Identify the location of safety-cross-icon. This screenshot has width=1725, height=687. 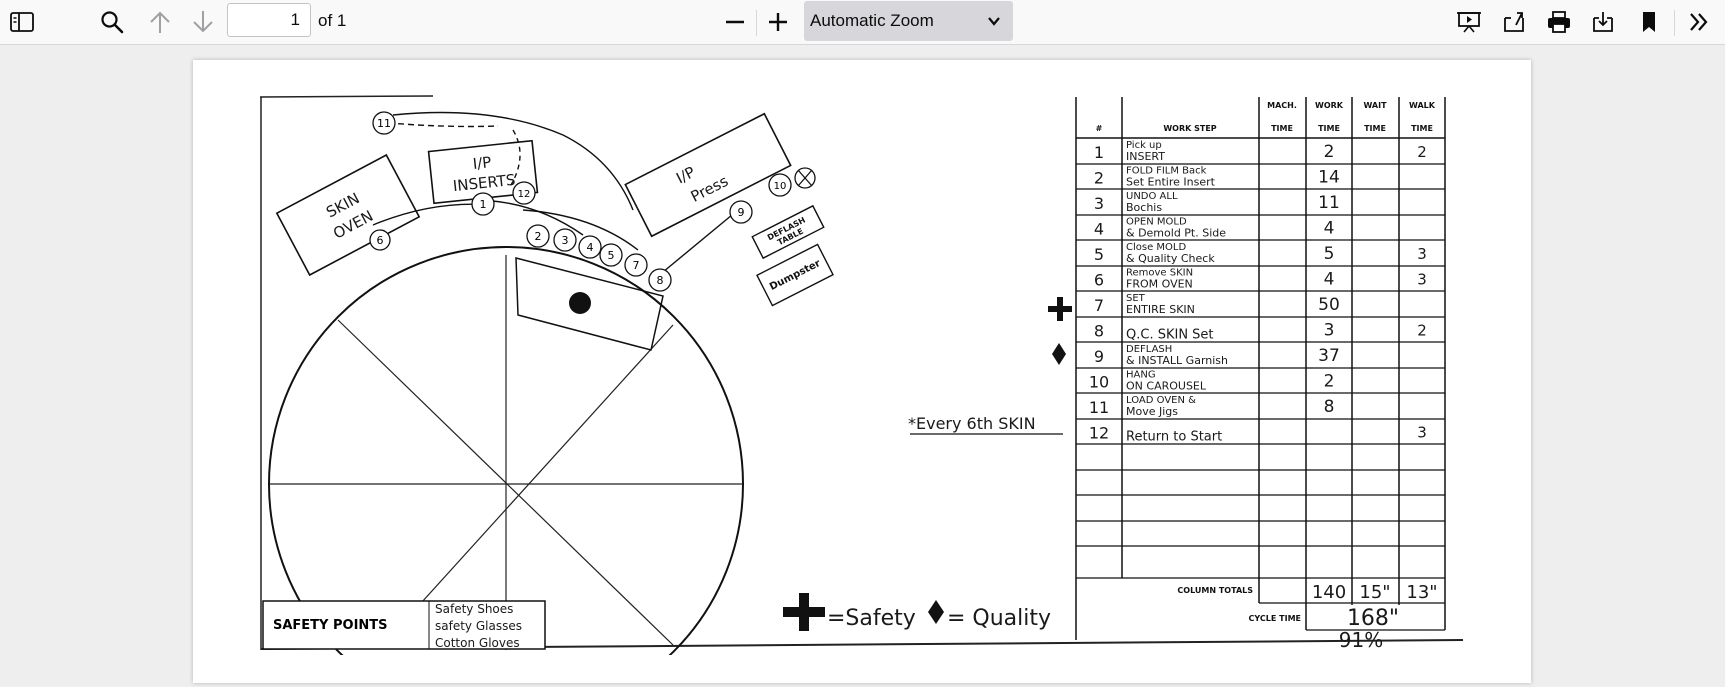
(1060, 309).